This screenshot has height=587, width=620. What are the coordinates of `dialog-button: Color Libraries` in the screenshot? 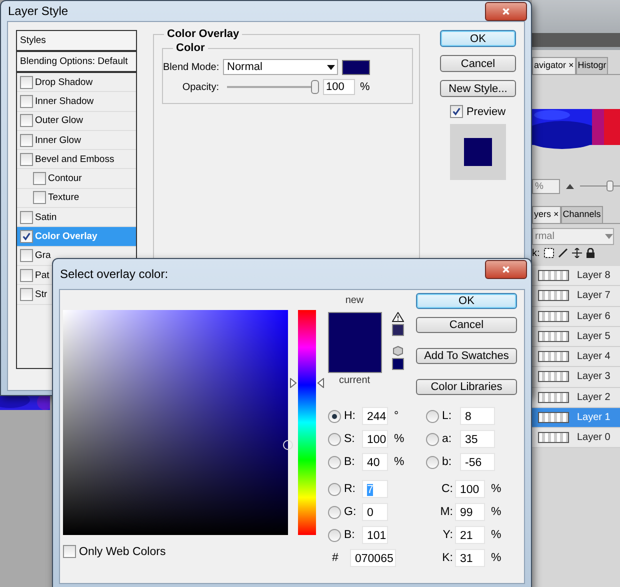 It's located at (466, 387).